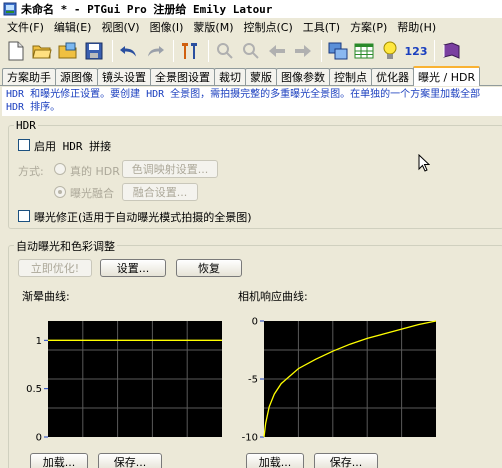  What do you see at coordinates (368, 27) in the screenshot?
I see `menu-project: 方案(P)` at bounding box center [368, 27].